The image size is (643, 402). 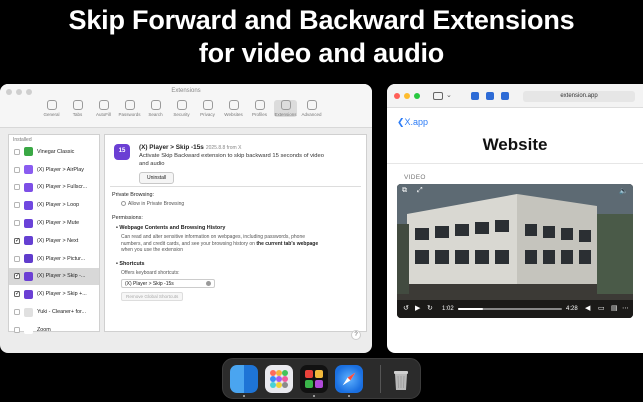 What do you see at coordinates (614, 308) in the screenshot?
I see `subtitles-icon: ▤` at bounding box center [614, 308].